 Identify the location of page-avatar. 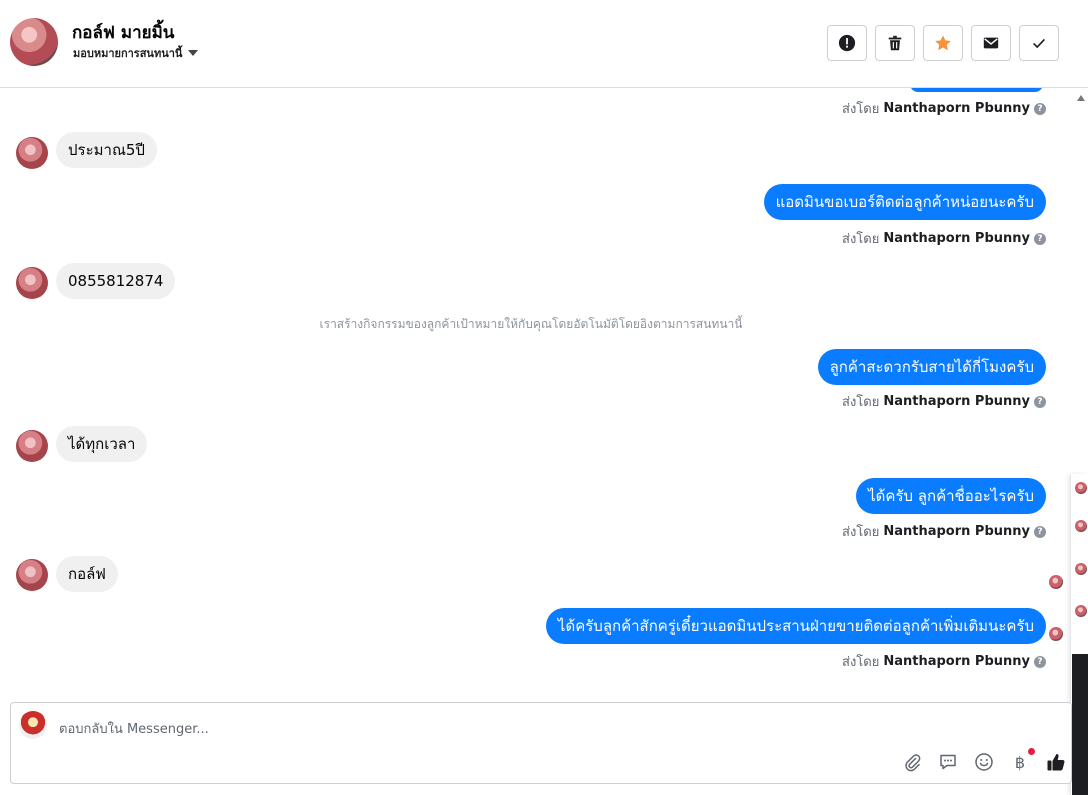
(33, 725).